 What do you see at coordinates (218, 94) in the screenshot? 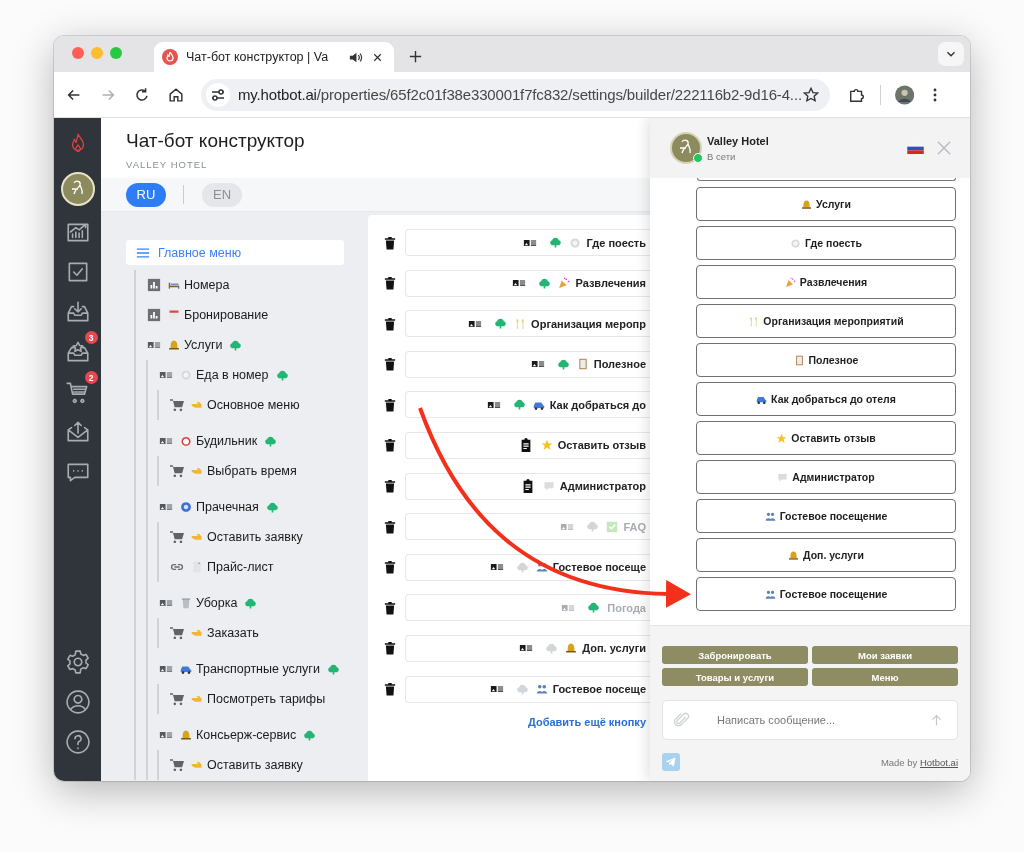
I see `site-settings-icon` at bounding box center [218, 94].